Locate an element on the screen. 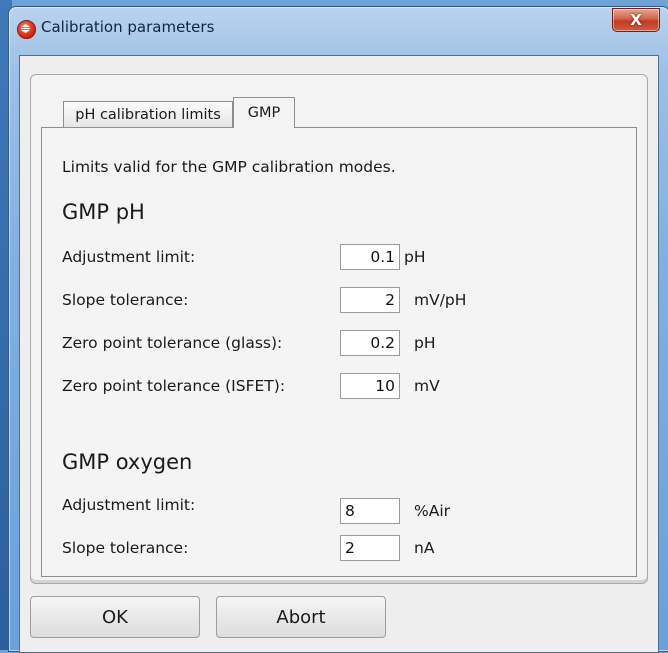 The image size is (668, 653). tab-label: pH calibration limits is located at coordinates (148, 114).